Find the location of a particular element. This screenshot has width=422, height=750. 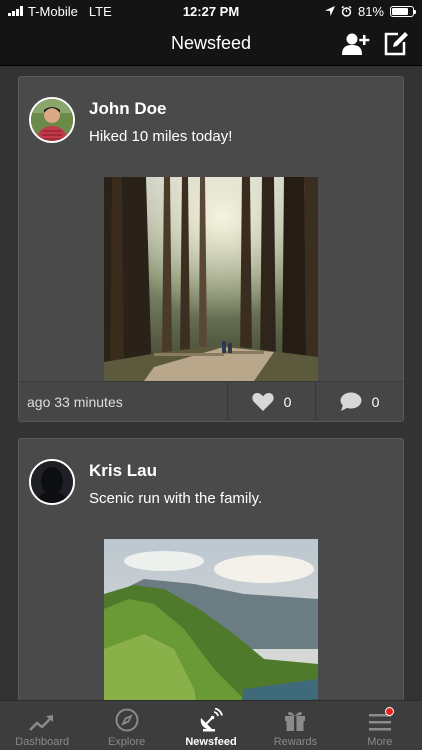

location-icon is located at coordinates (329, 11).